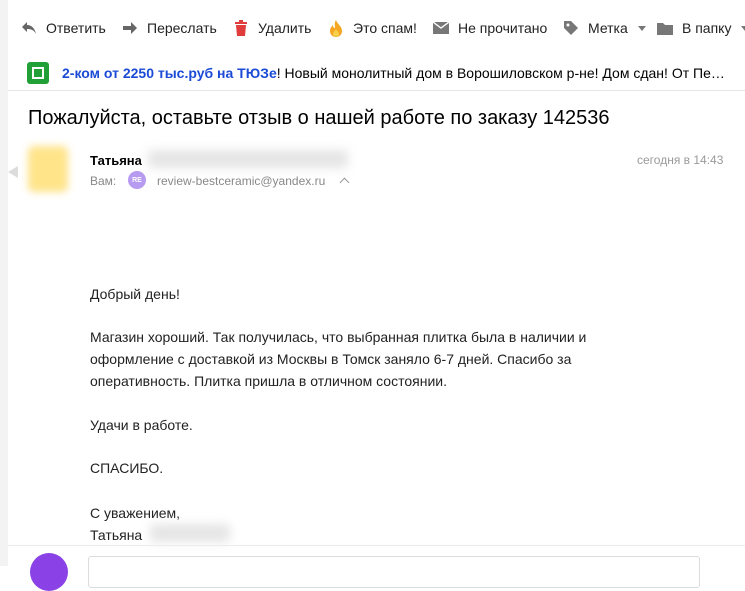 The height and width of the screenshot is (591, 745). I want to click on forward-button: Переслать, so click(169, 28).